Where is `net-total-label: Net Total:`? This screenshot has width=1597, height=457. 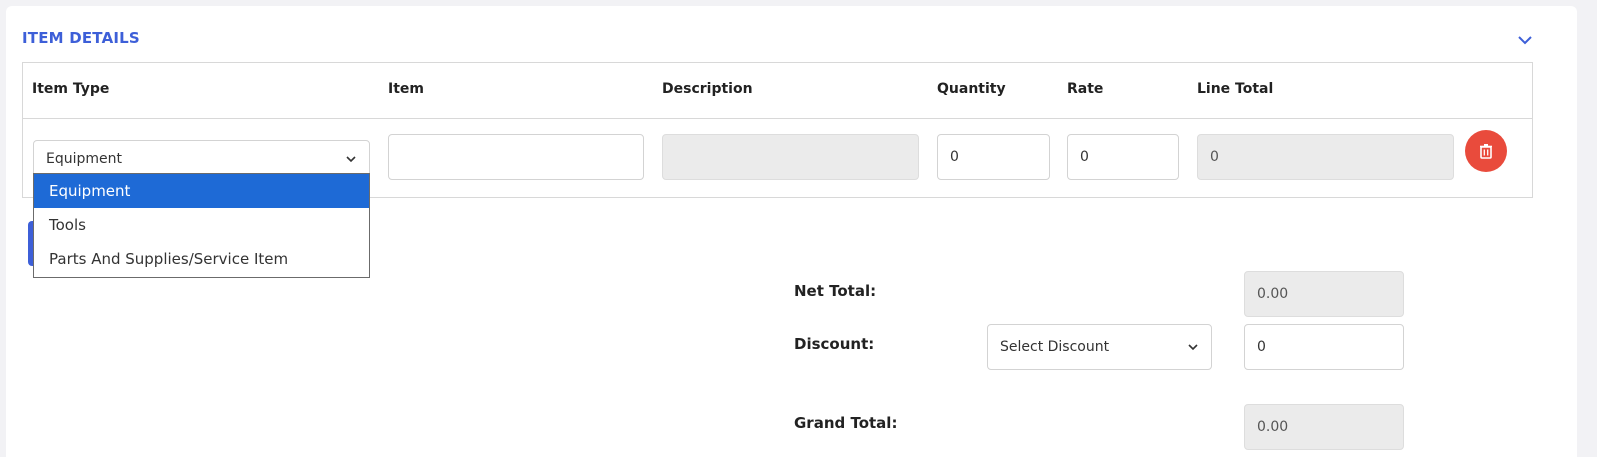 net-total-label: Net Total: is located at coordinates (835, 291).